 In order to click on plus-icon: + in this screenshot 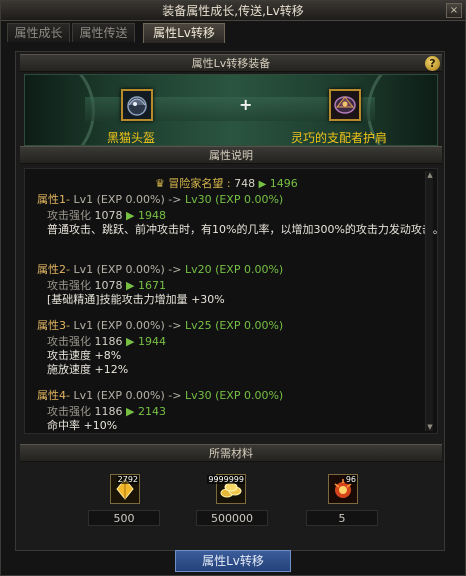, I will do `click(246, 104)`.